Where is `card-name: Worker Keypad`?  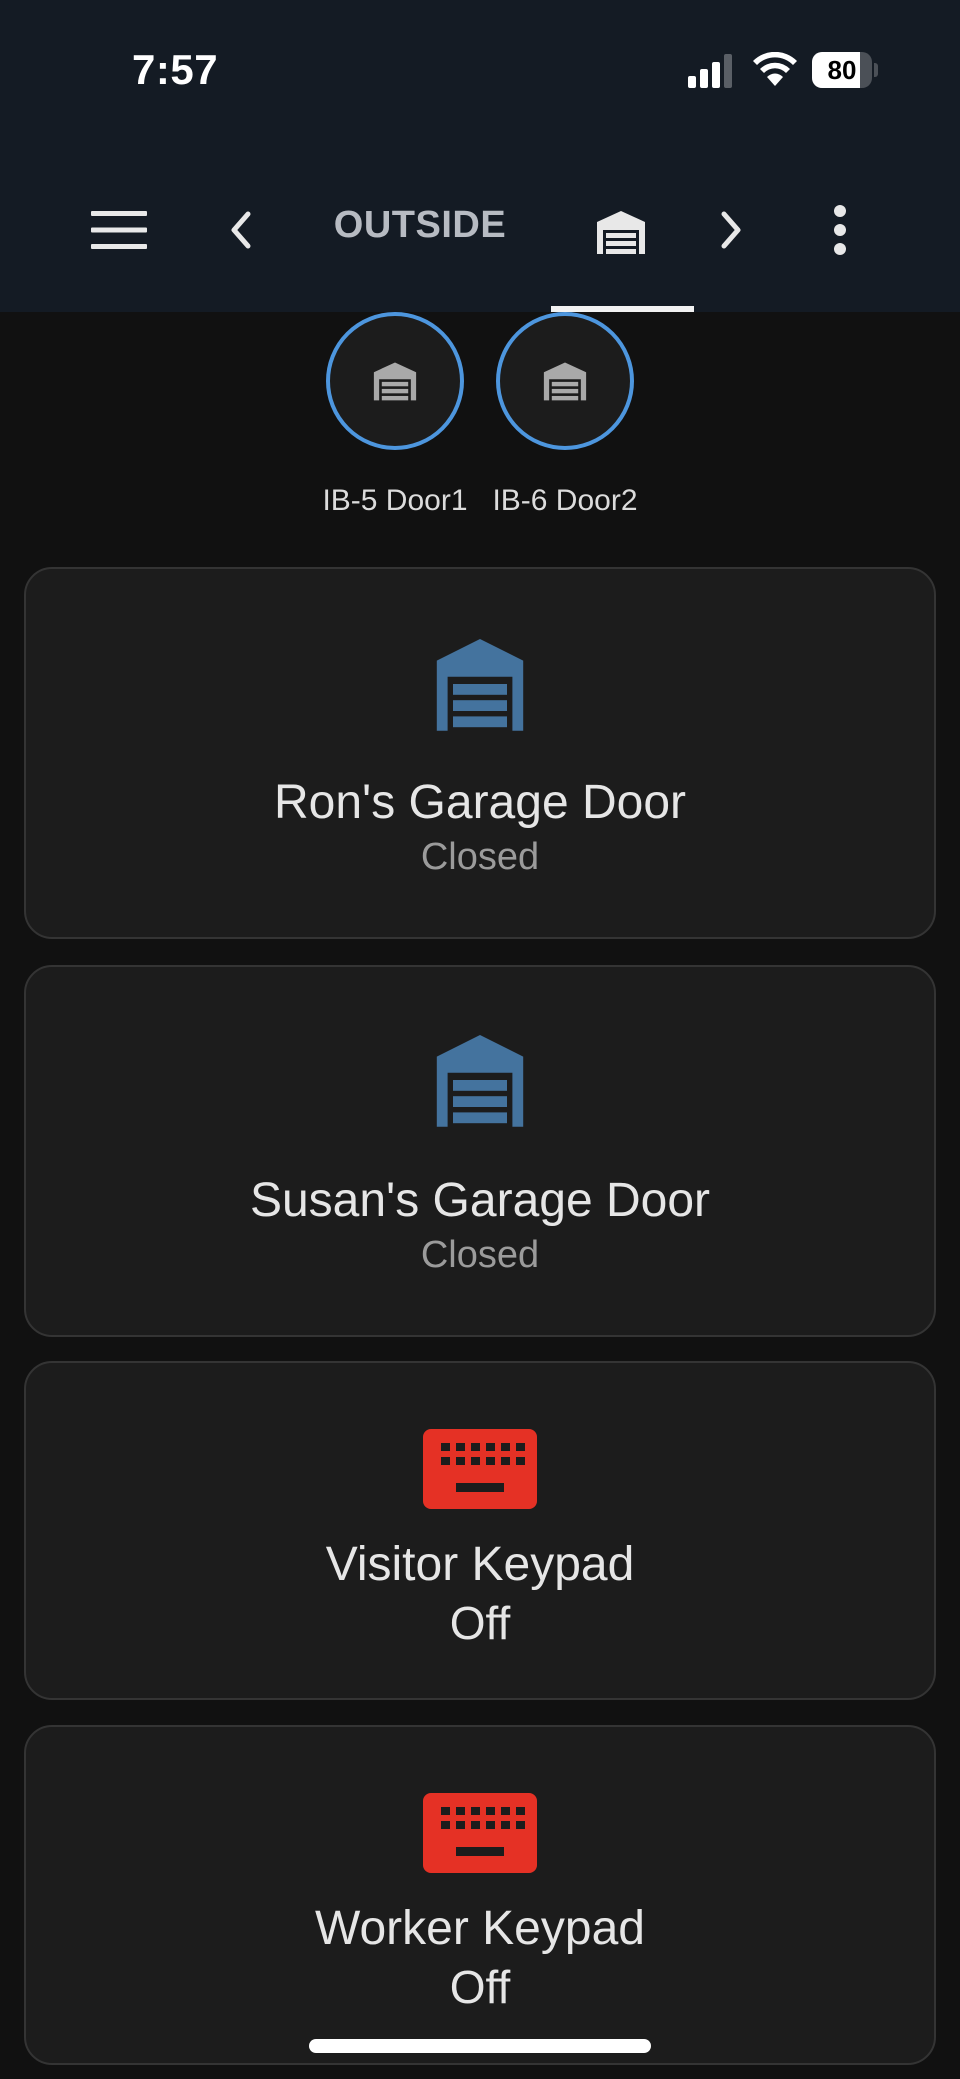
card-name: Worker Keypad is located at coordinates (480, 1928).